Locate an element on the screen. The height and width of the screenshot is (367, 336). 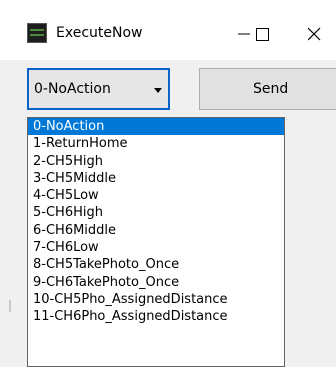
close-icon is located at coordinates (314, 34).